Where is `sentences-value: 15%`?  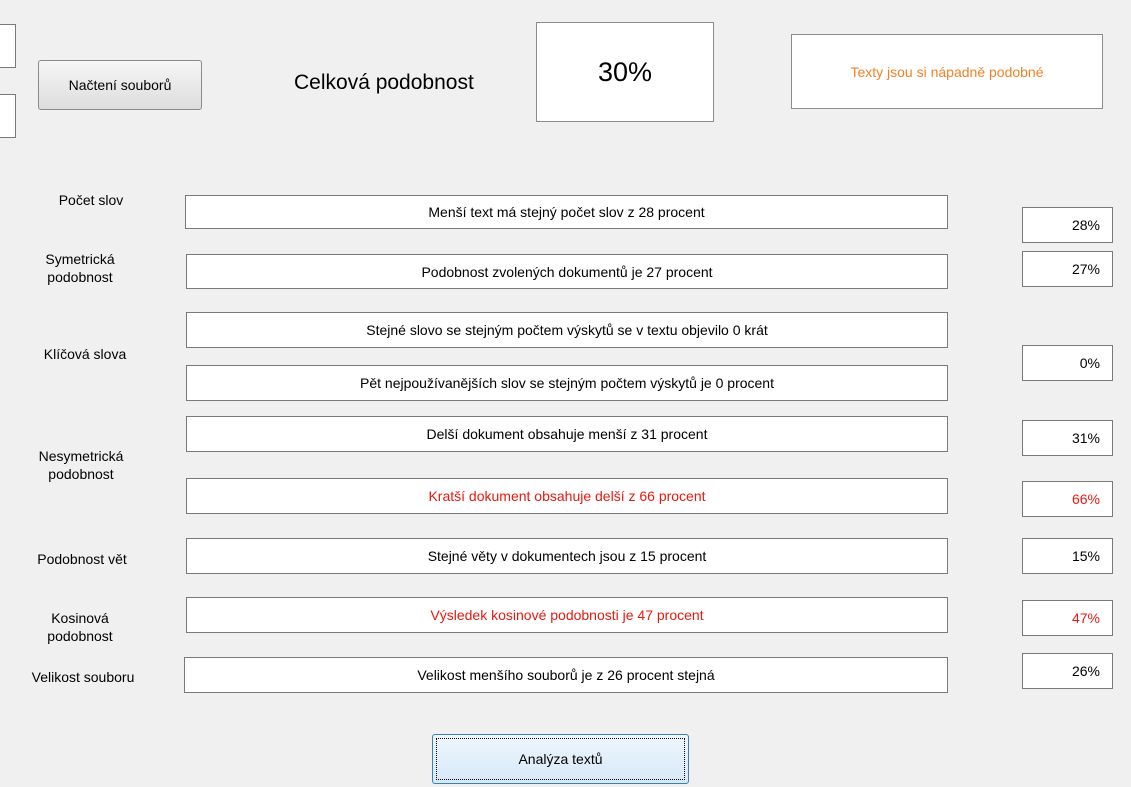
sentences-value: 15% is located at coordinates (1067, 556).